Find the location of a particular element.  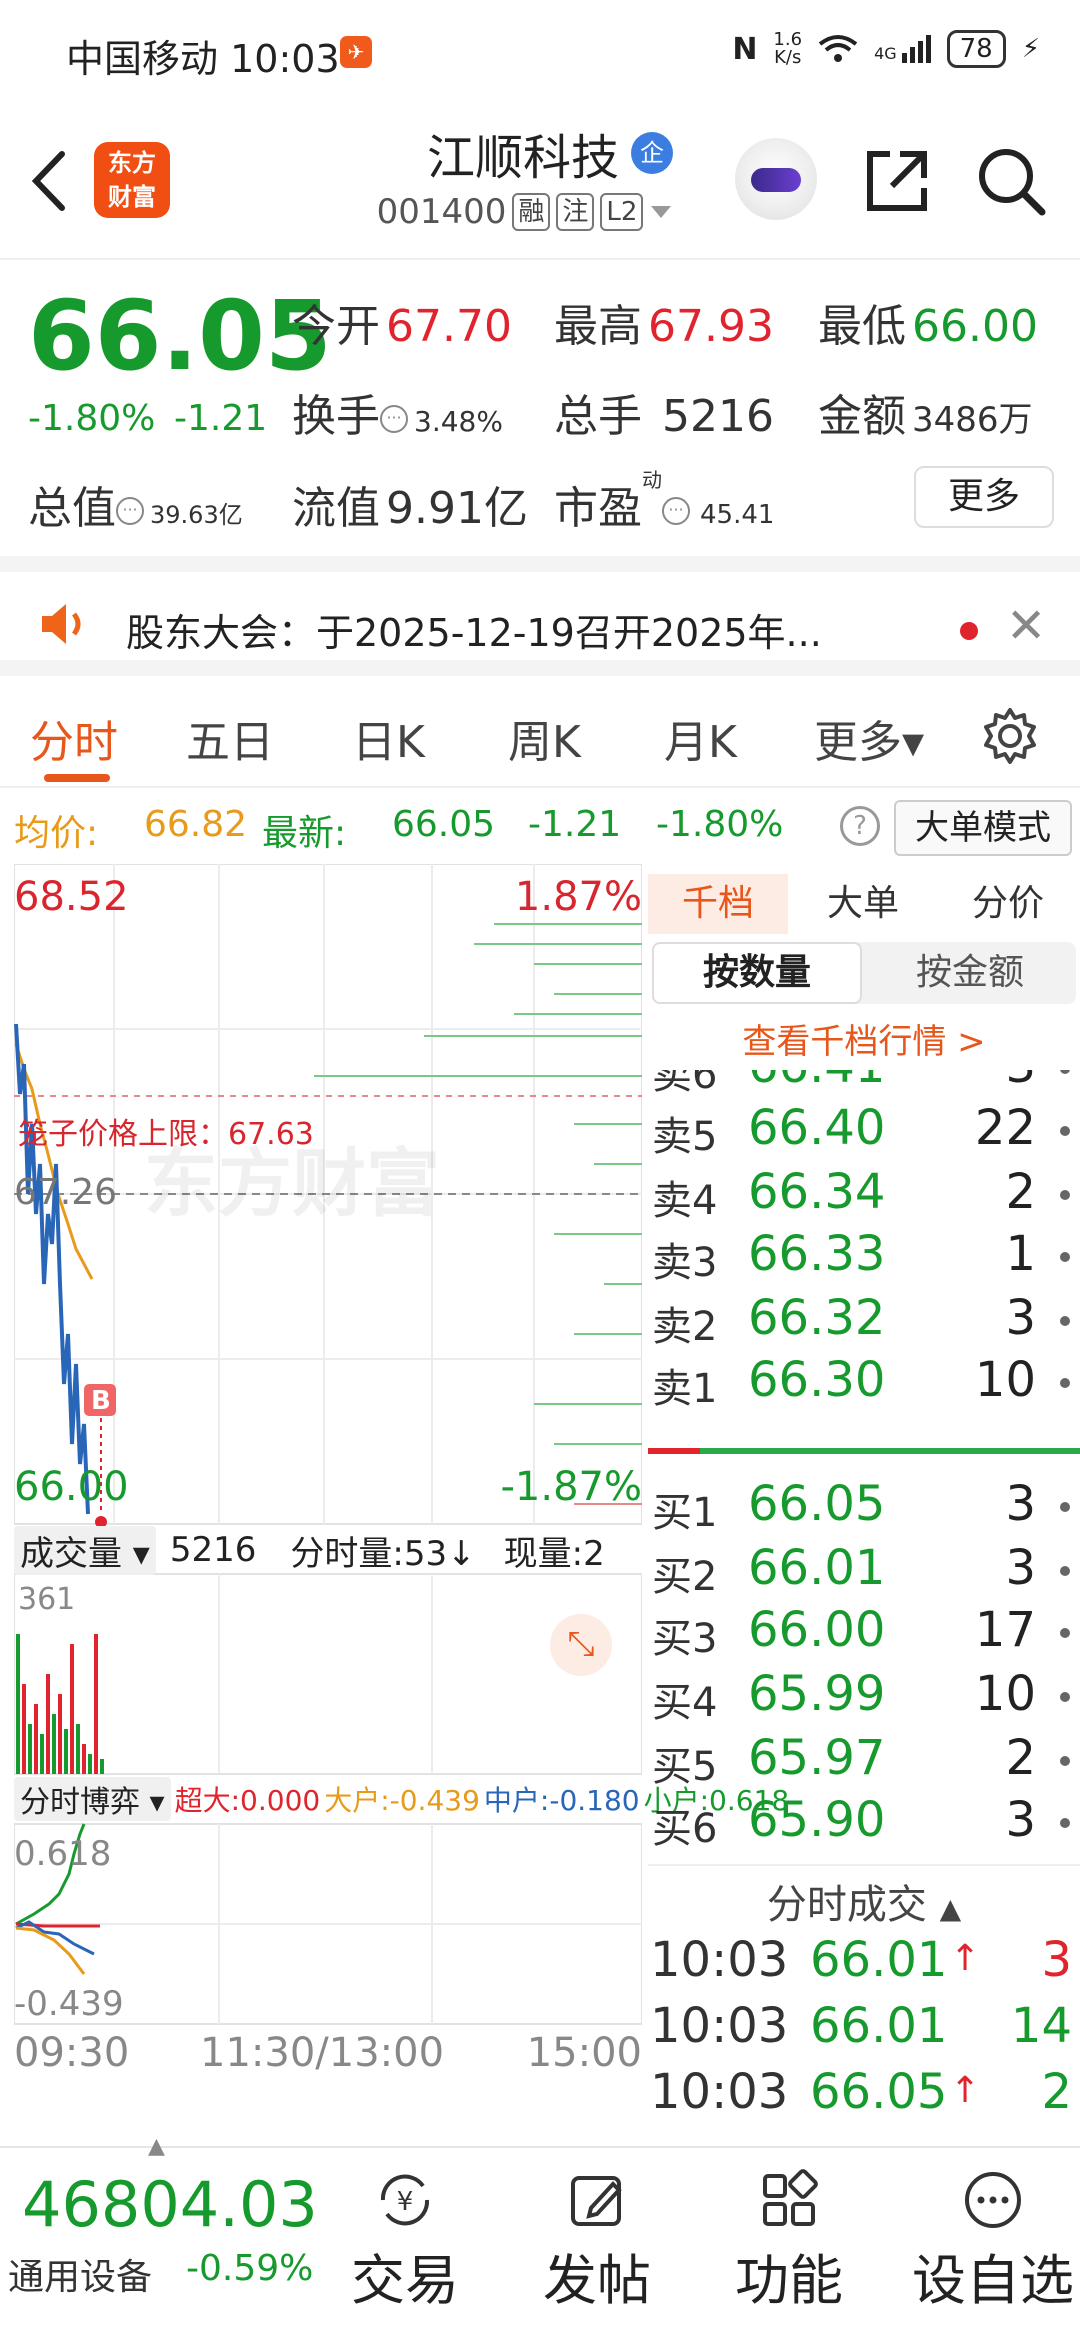

tab-daily-k: 日K is located at coordinates (388, 738).